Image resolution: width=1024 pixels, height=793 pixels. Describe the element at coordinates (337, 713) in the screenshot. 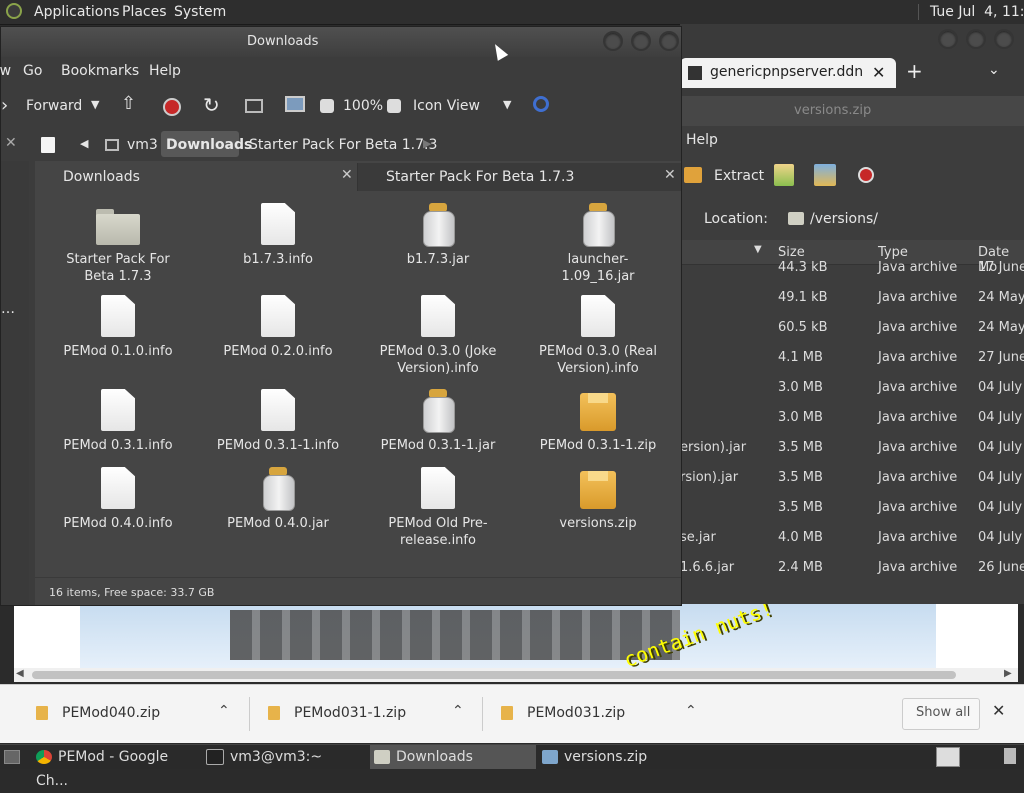

I see `download-item: PEMod031-1.zip` at that location.